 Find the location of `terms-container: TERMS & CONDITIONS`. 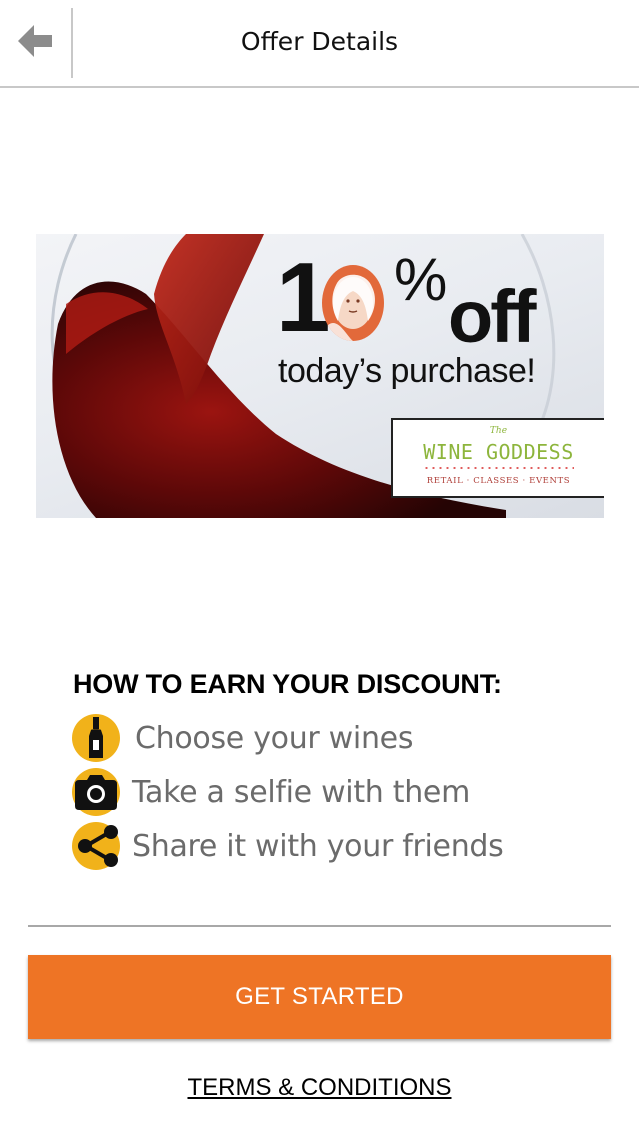

terms-container: TERMS & CONDITIONS is located at coordinates (319, 1088).